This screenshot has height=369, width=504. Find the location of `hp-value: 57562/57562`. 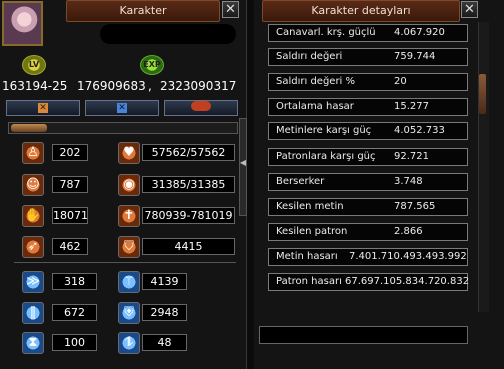

hp-value: 57562/57562 is located at coordinates (188, 152).